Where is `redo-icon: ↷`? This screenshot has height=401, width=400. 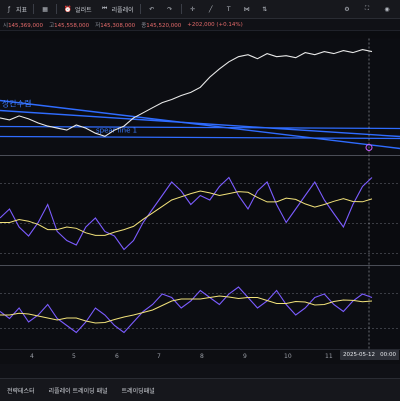
redo-icon: ↷ is located at coordinates (170, 9).